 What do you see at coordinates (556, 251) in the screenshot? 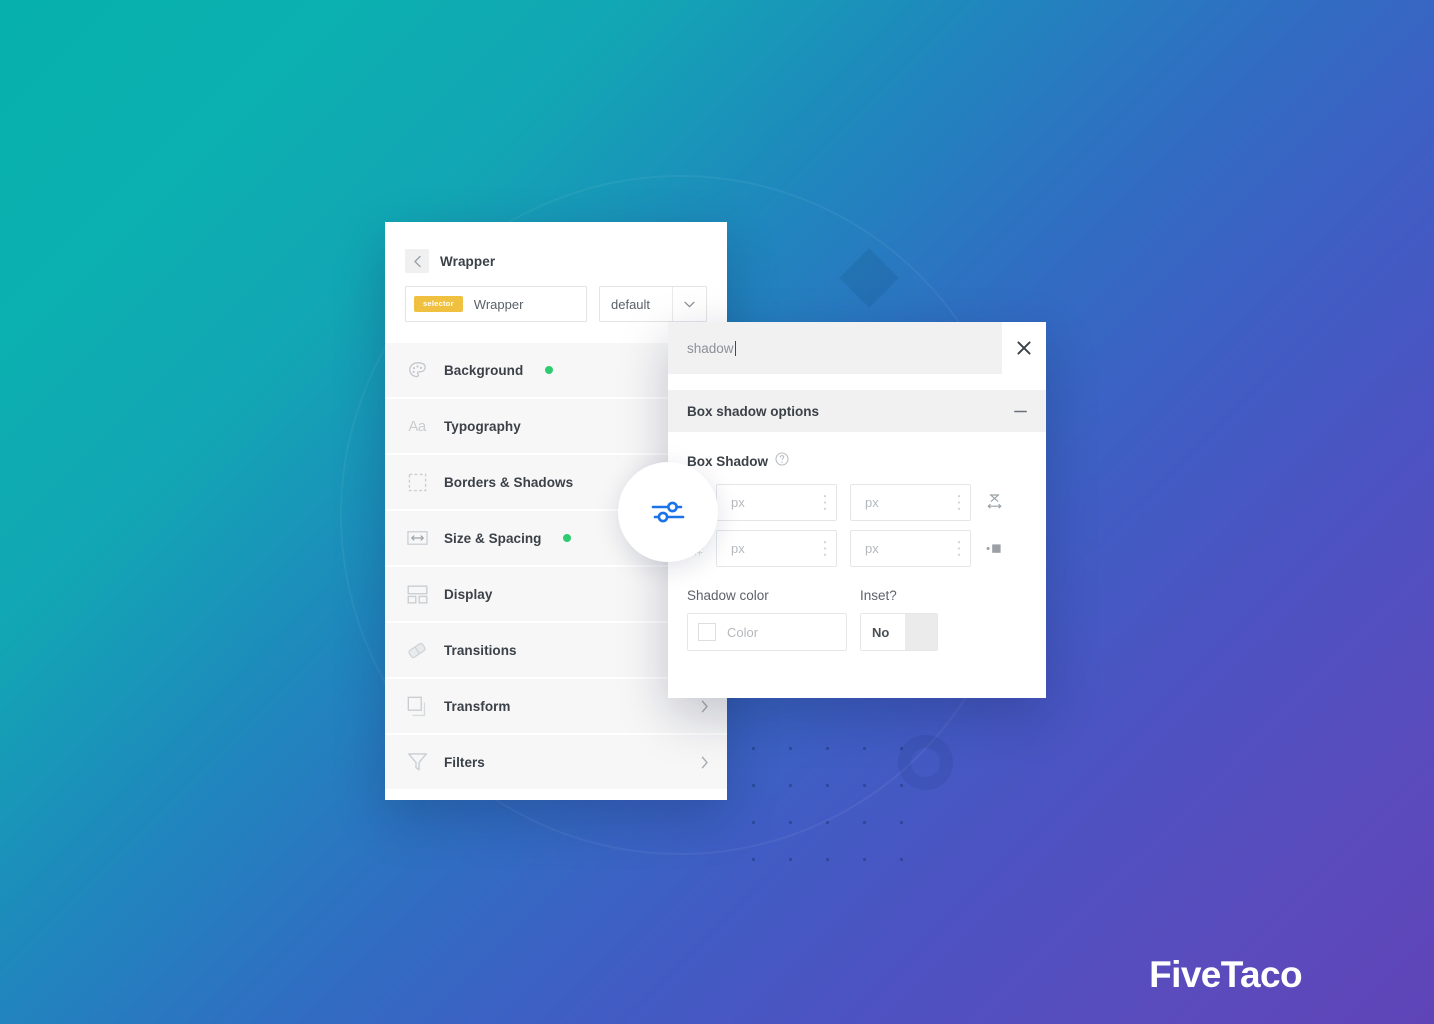
I see `panel-header: Wrapper` at bounding box center [556, 251].